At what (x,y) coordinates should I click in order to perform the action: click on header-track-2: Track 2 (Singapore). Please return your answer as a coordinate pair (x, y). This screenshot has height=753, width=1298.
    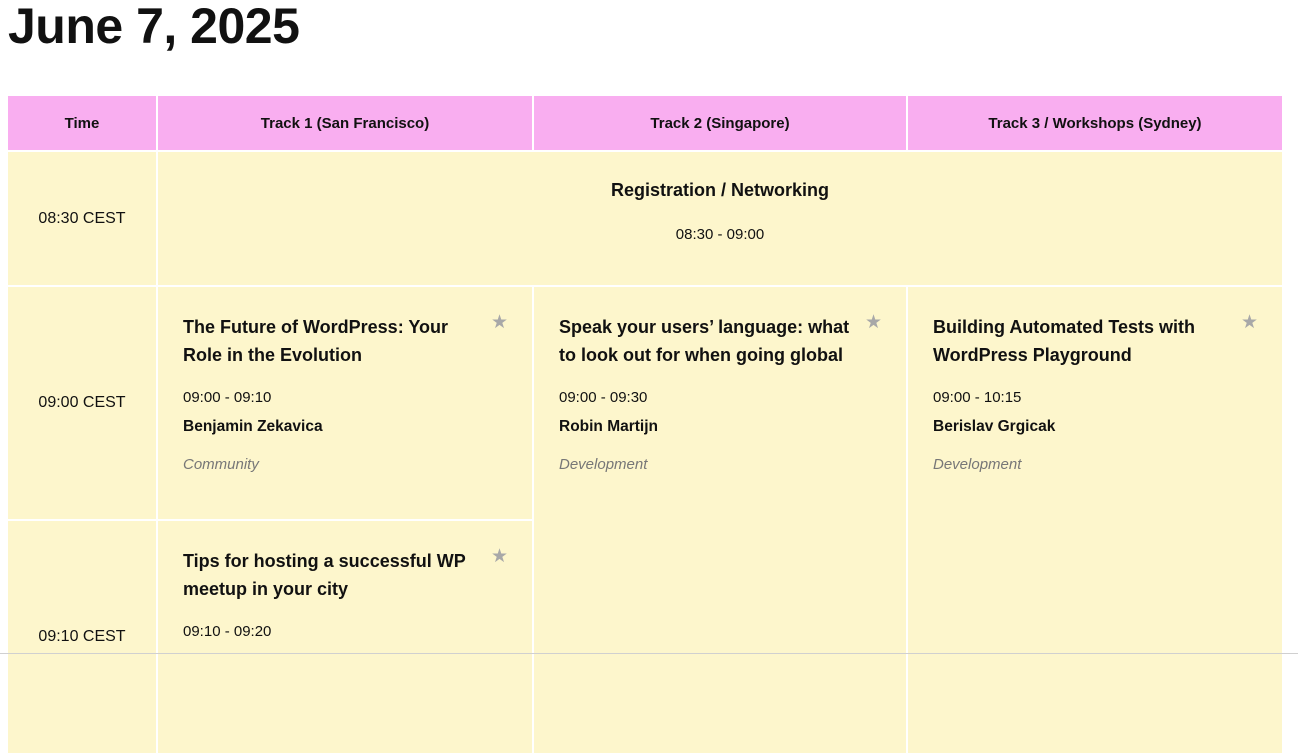
    Looking at the image, I should click on (720, 123).